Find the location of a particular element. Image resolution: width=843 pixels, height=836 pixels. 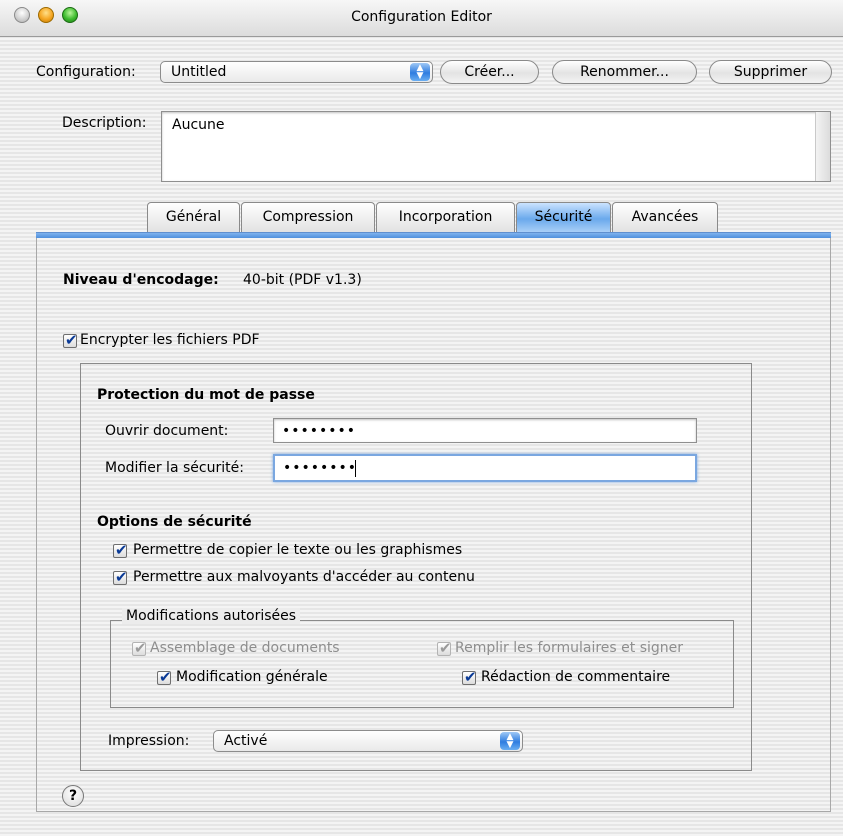

encoding-level-label: Niveau d'encodage: is located at coordinates (141, 280).